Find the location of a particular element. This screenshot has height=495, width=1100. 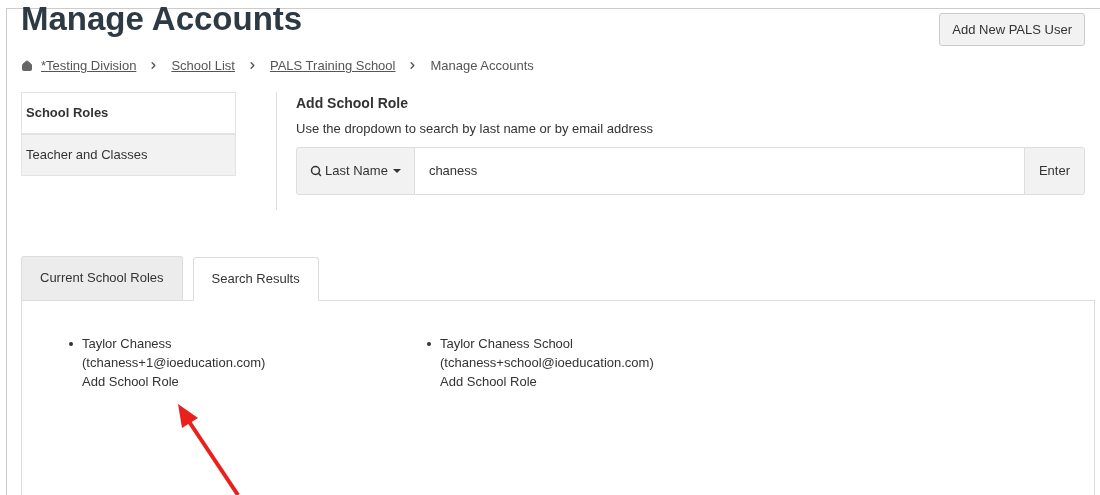

enter-button: Enter is located at coordinates (1054, 171).